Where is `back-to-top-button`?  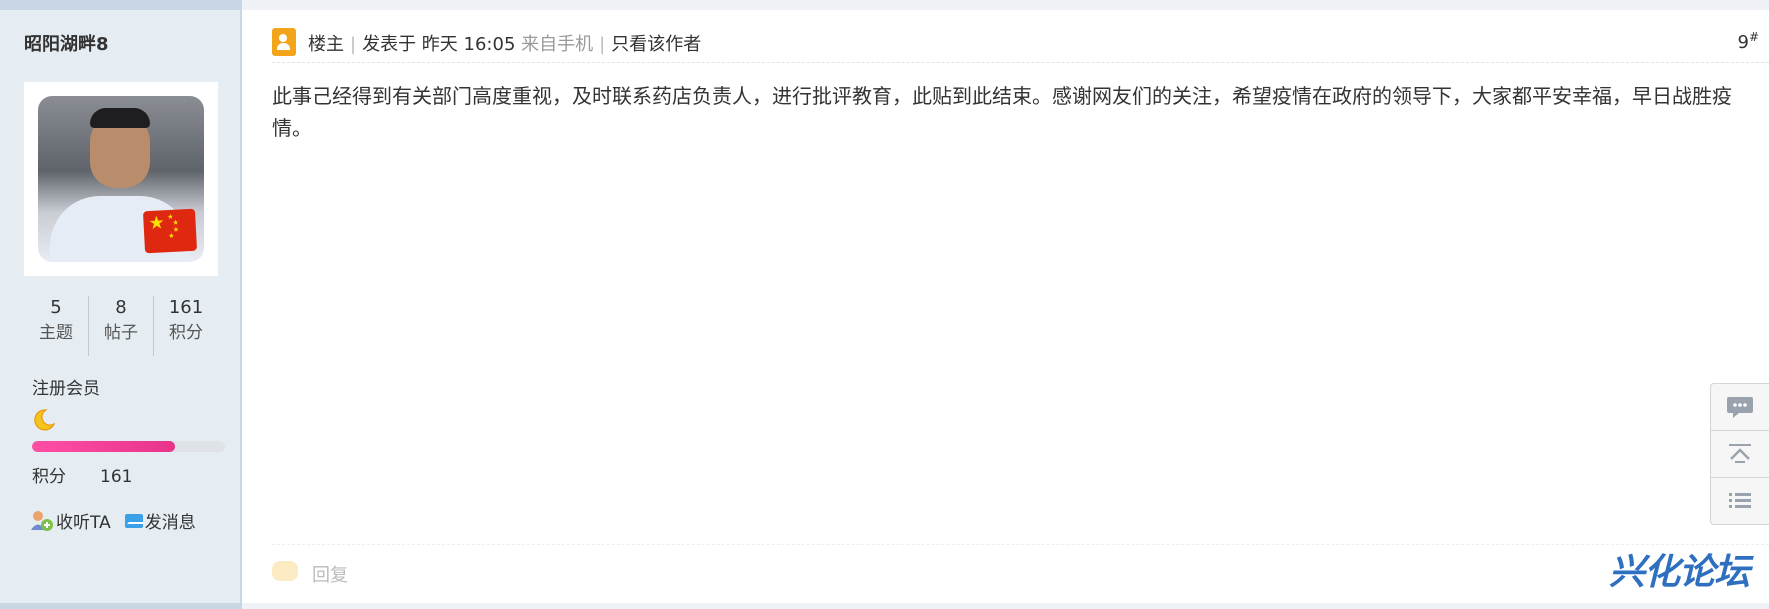
back-to-top-button is located at coordinates (1740, 454).